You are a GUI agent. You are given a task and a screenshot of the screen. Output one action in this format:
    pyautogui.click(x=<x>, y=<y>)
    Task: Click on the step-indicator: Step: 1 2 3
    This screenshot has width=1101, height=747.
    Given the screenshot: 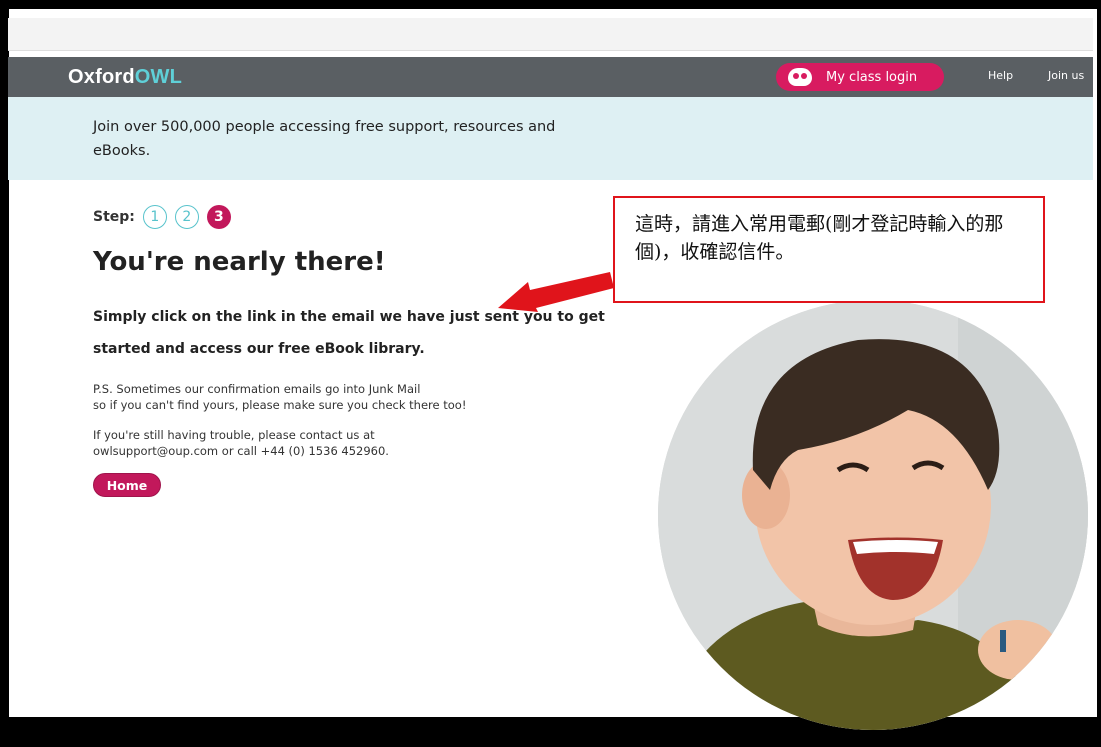 What is the action you would take?
    pyautogui.click(x=373, y=217)
    